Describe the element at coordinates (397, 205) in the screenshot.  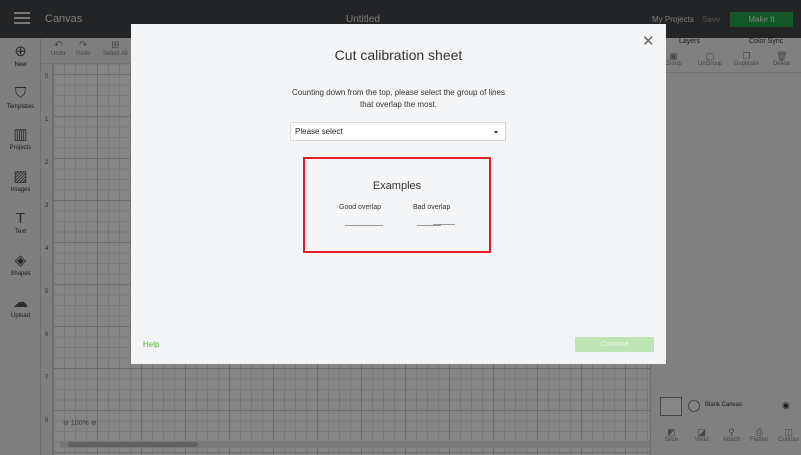
I see `examples-panel: Examples Good overlap Bad overlap` at that location.